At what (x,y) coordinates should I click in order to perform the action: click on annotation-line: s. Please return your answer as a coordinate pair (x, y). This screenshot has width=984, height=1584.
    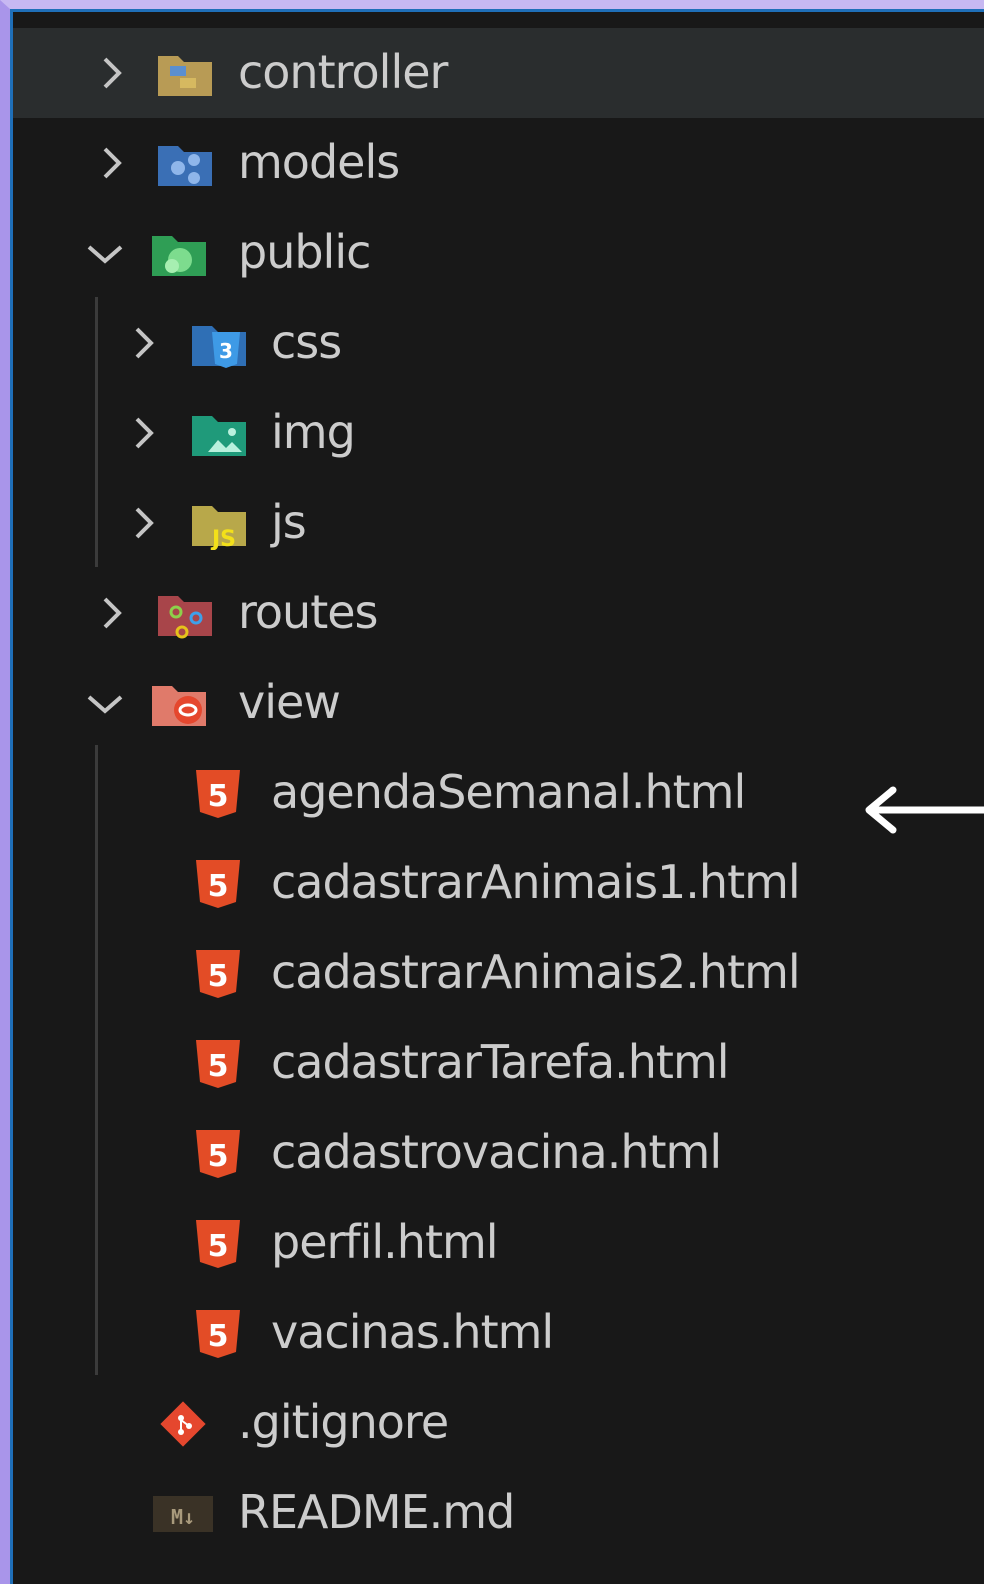
    Looking at the image, I should click on (977, 1281).